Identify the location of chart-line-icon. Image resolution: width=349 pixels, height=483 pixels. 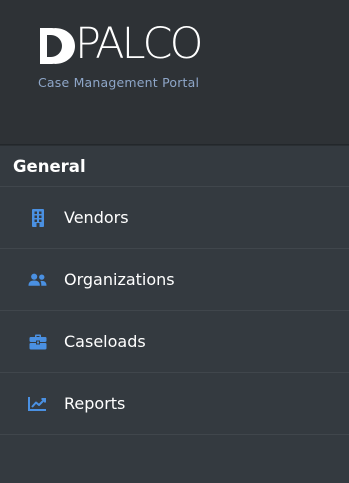
(37, 403).